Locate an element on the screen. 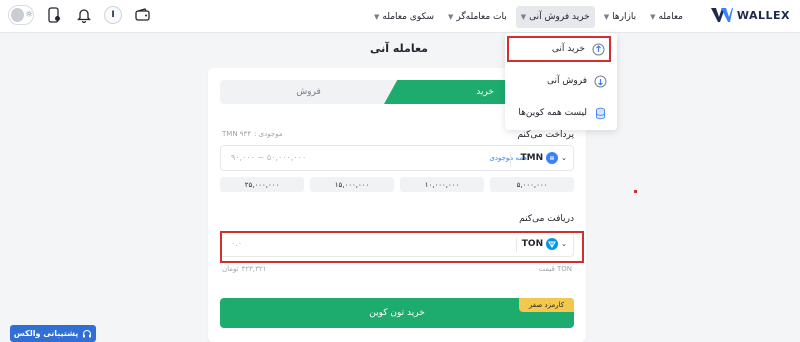 This screenshot has height=342, width=800. menu-item-instant-buy: خرید آنی is located at coordinates (559, 49).